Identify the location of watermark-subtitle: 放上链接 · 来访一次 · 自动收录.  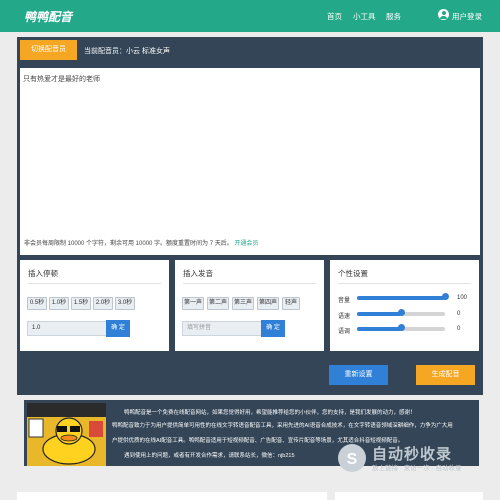
(417, 468).